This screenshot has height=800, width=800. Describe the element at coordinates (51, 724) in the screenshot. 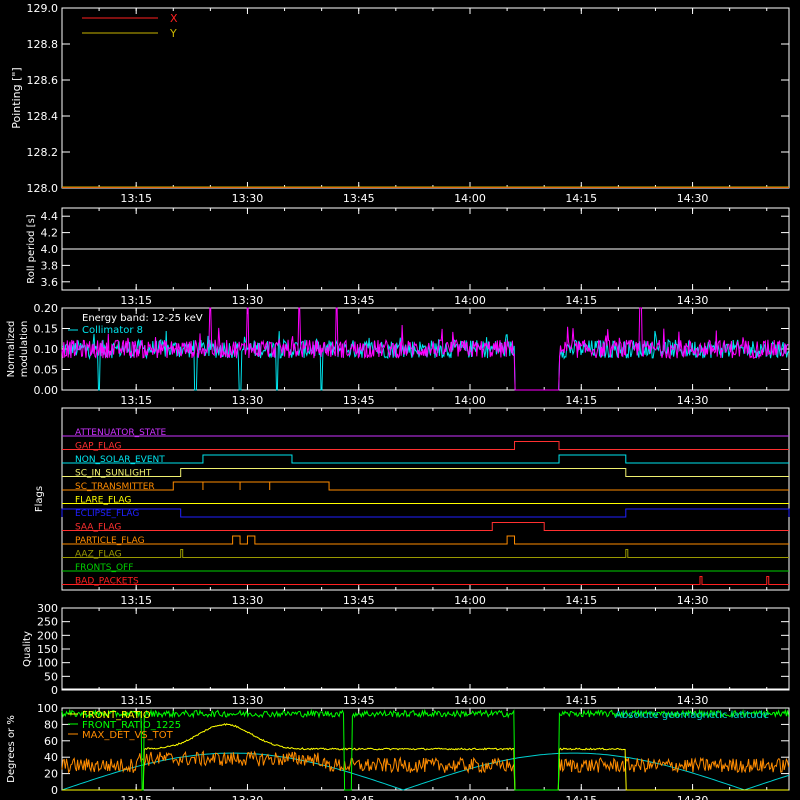

I see `y-tick-label: 80` at that location.